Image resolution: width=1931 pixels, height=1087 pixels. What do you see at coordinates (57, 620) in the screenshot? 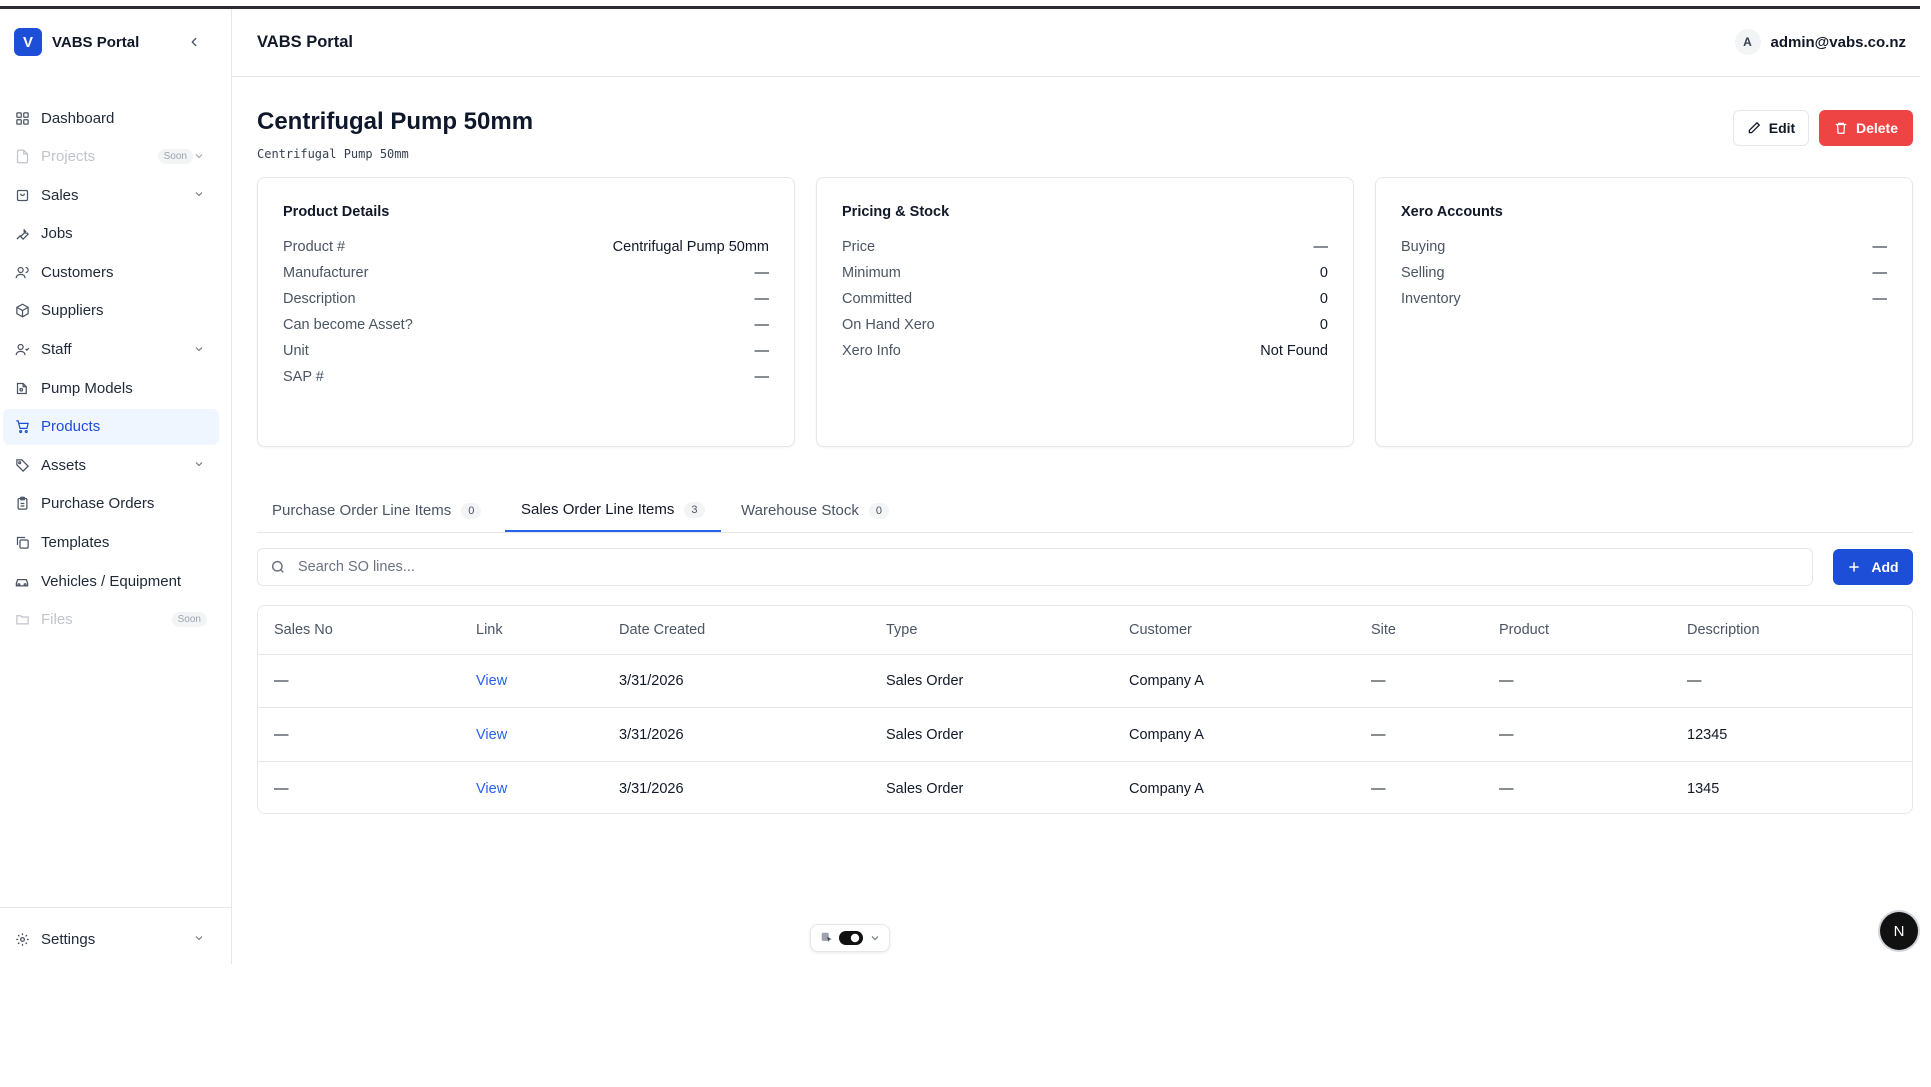
I see `sidebar-item-label: Files` at bounding box center [57, 620].